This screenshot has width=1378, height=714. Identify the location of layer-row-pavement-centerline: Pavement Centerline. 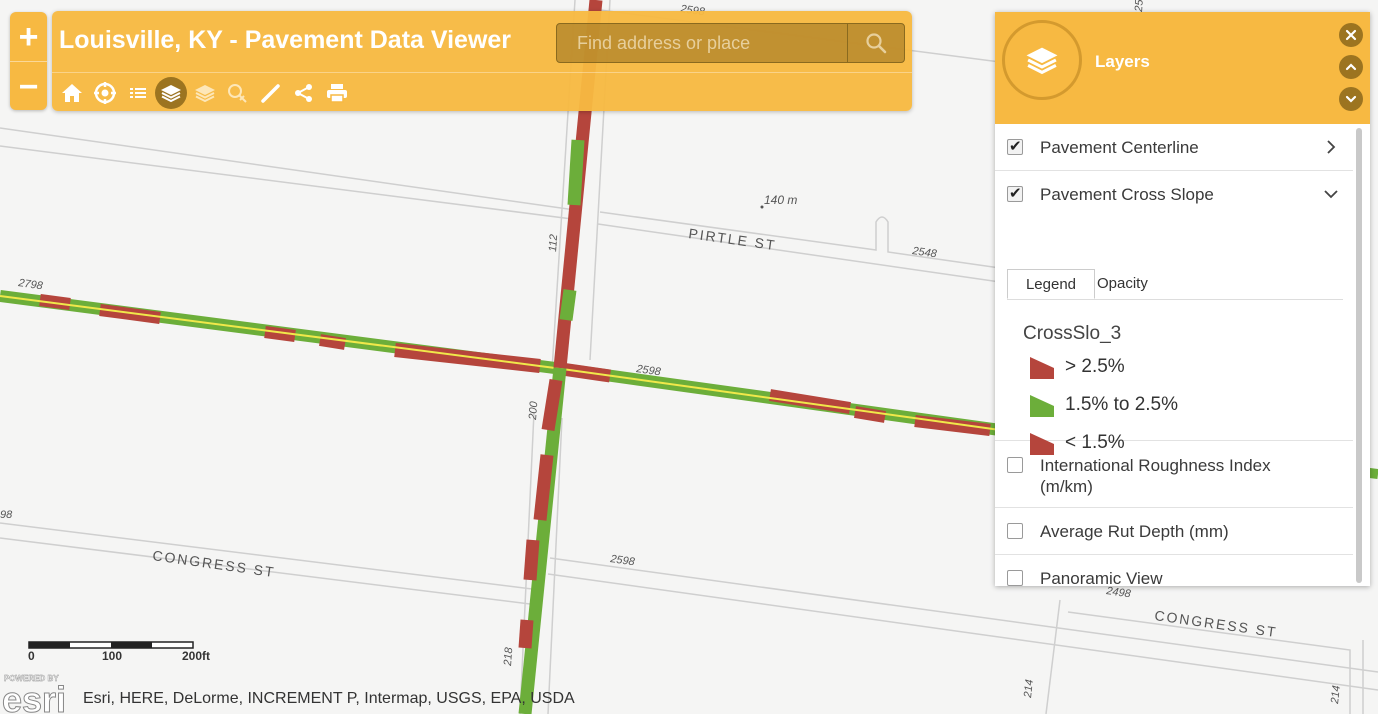
(1174, 147).